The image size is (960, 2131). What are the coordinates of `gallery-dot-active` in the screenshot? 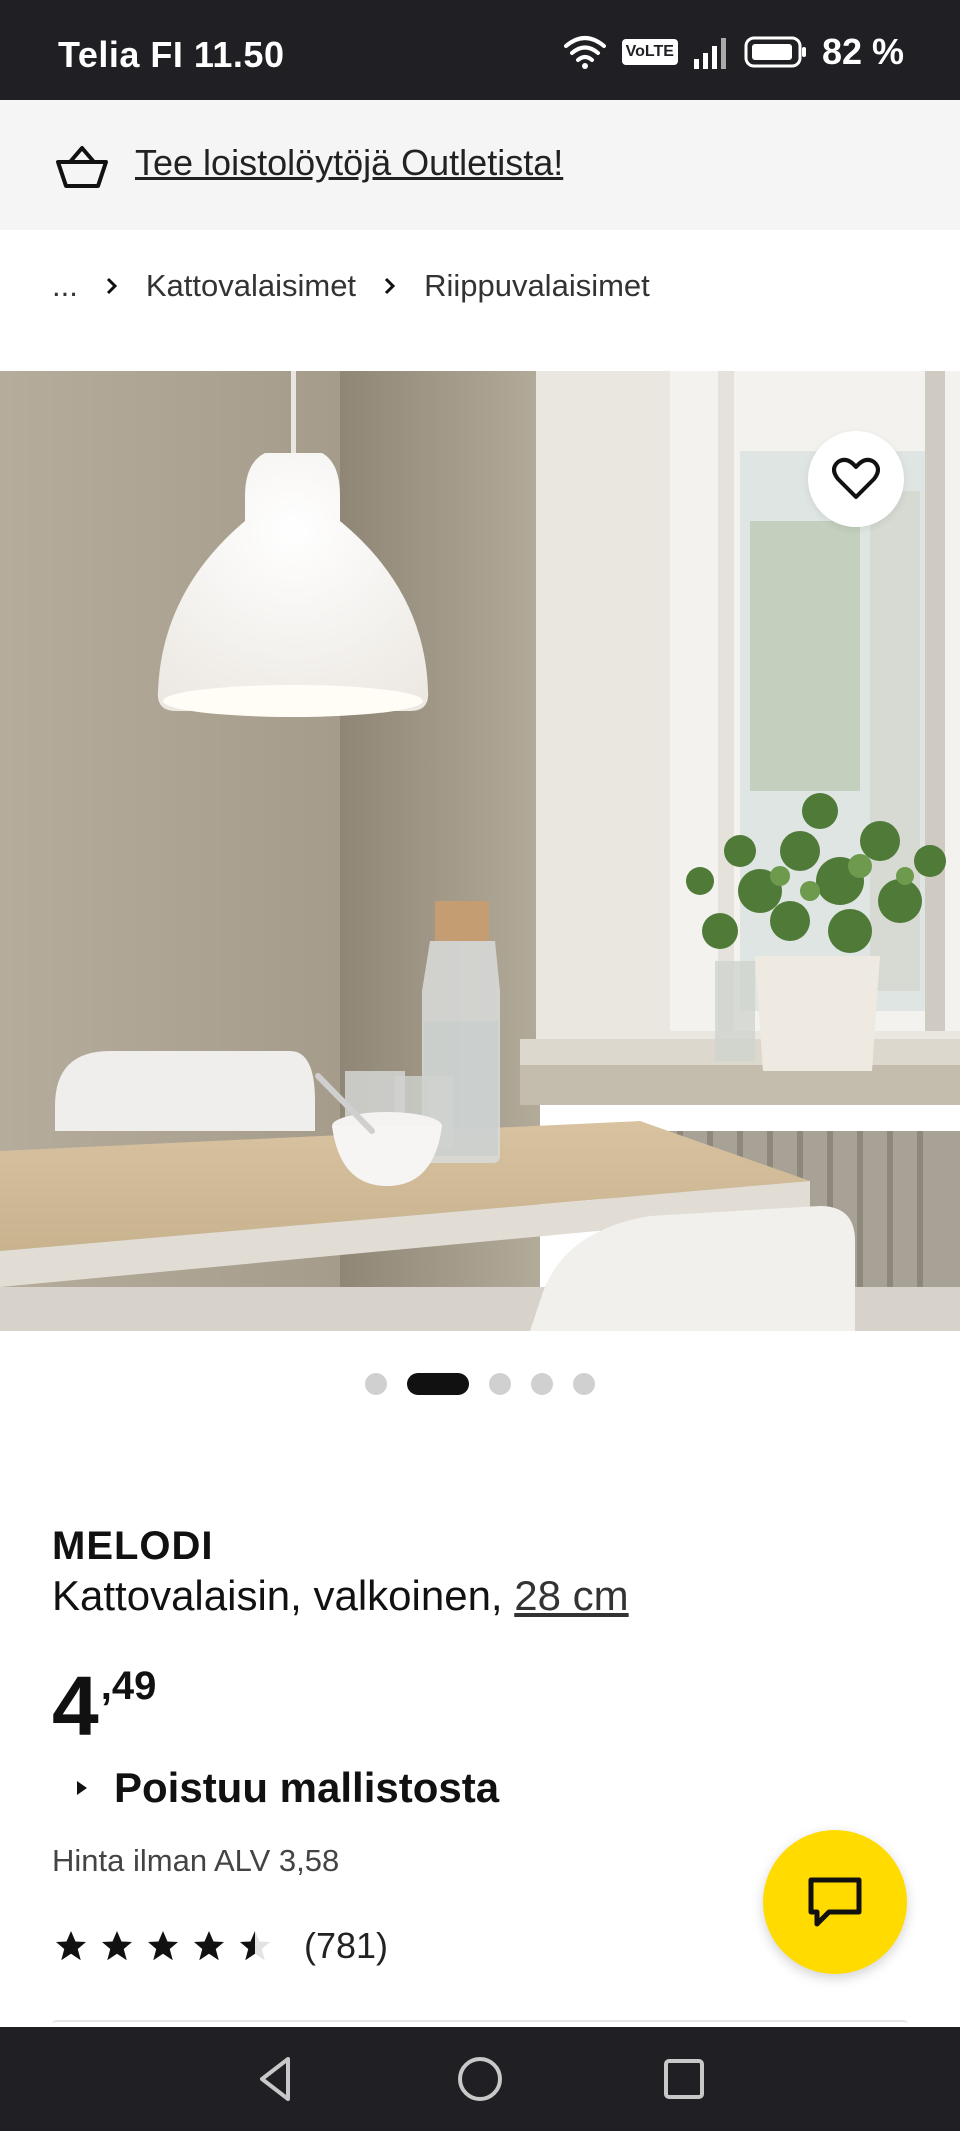 It's located at (438, 1384).